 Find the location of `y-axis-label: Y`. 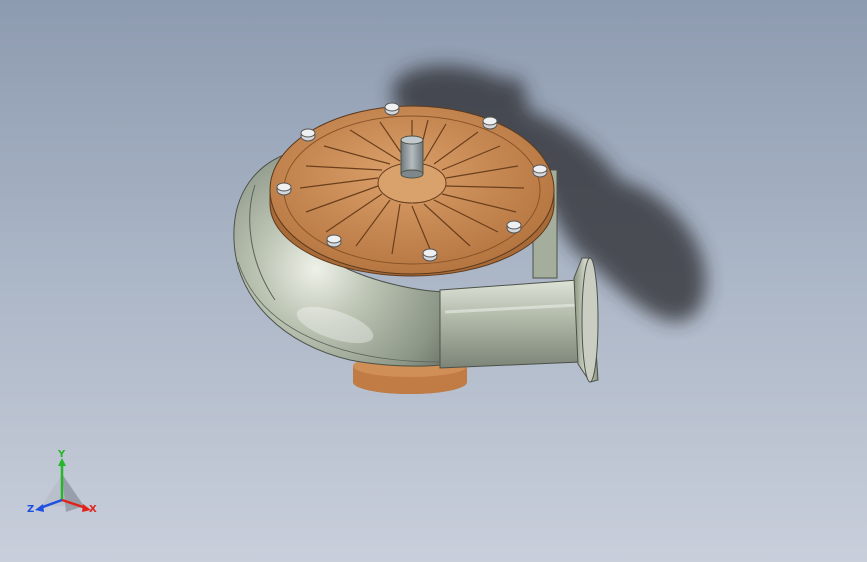

y-axis-label: Y is located at coordinates (62, 454).